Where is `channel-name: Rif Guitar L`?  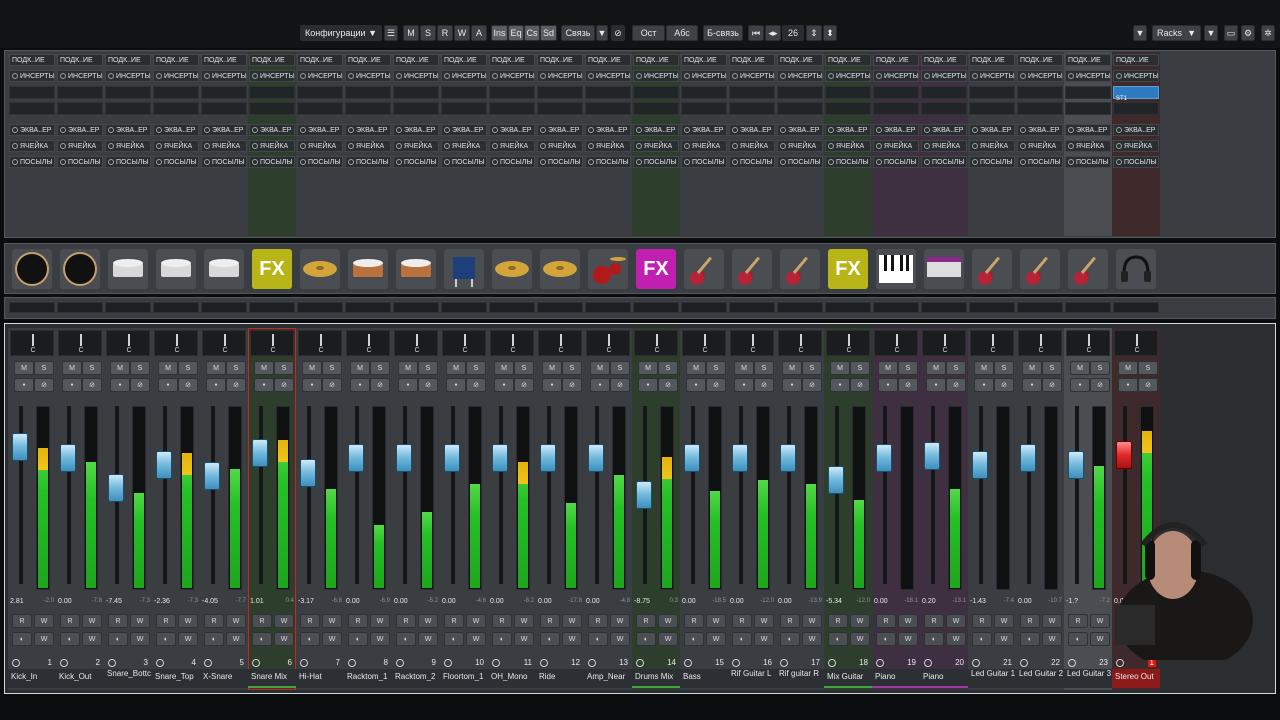
channel-name: Rif Guitar L is located at coordinates (752, 678).